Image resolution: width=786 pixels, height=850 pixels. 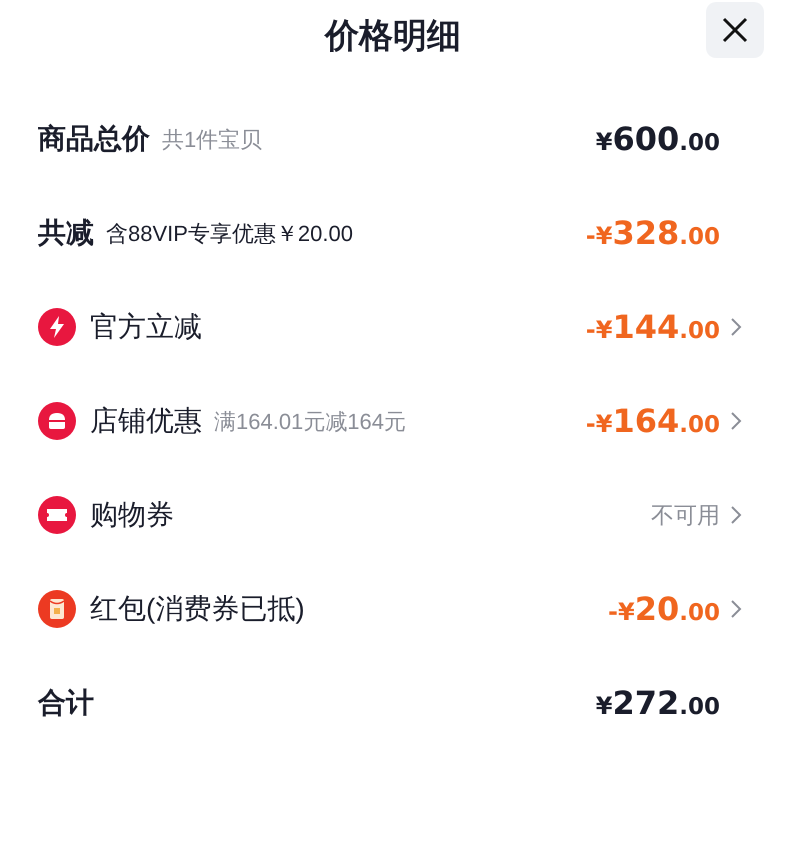 I want to click on row-label: 官方立减, so click(x=146, y=327).